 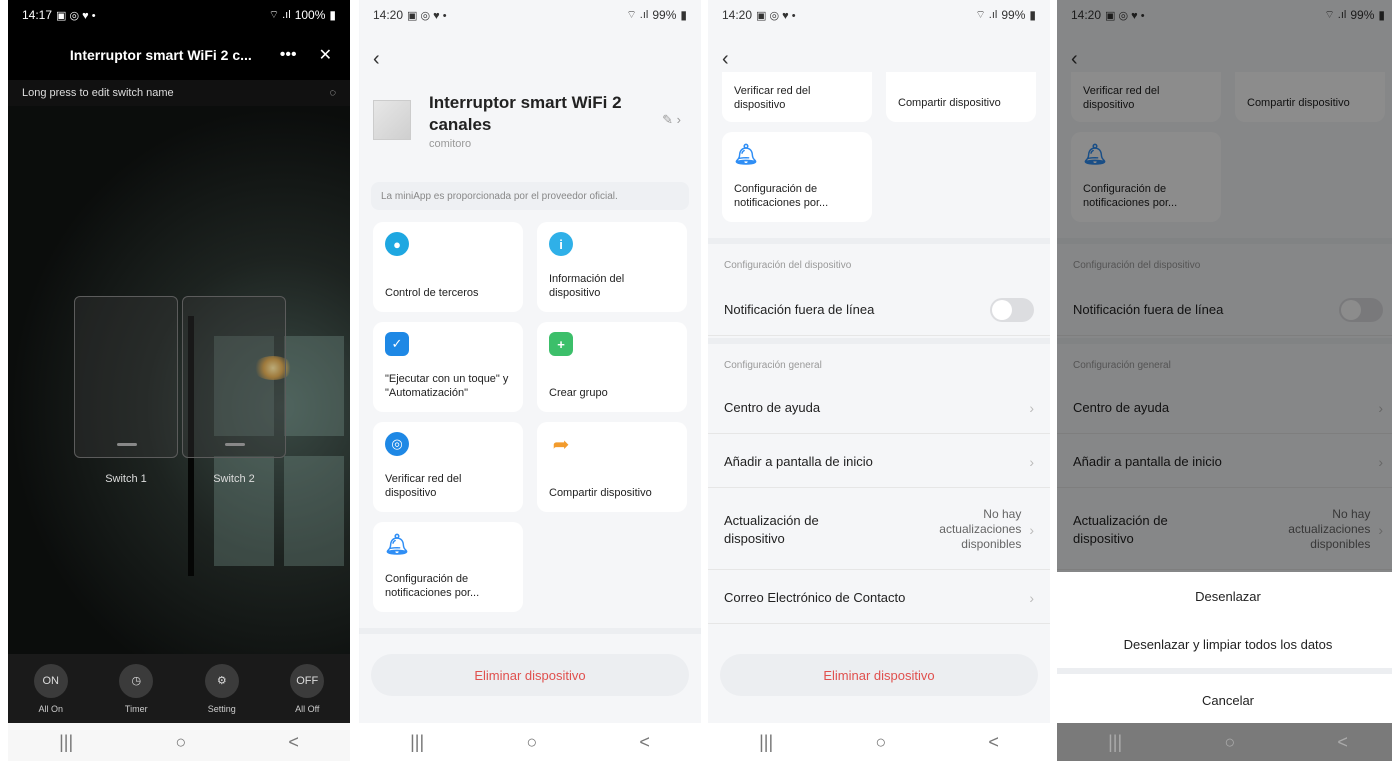 What do you see at coordinates (612, 467) in the screenshot?
I see `share-device-card: ➦ Compartir dispositivo` at bounding box center [612, 467].